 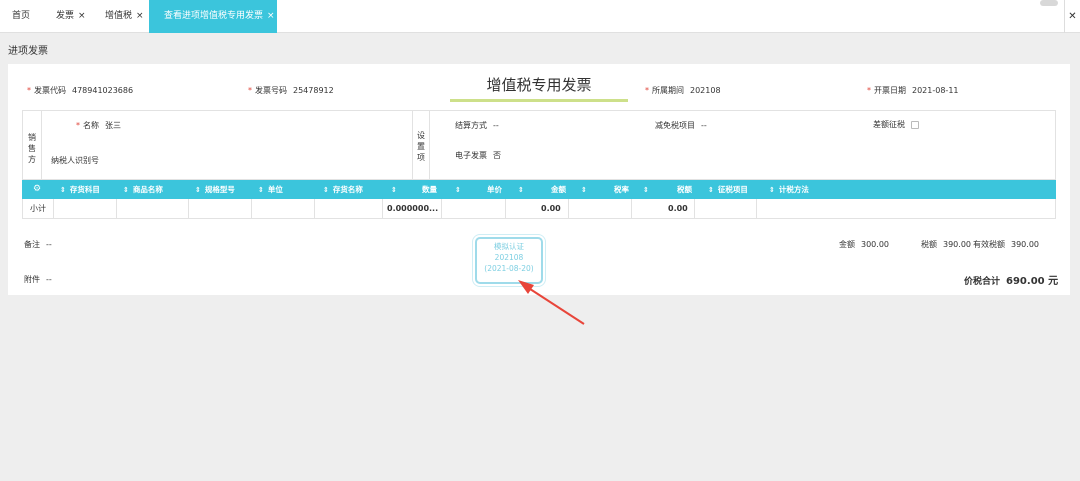 I want to click on column-header: ⇕ 规格型号, so click(x=215, y=189).